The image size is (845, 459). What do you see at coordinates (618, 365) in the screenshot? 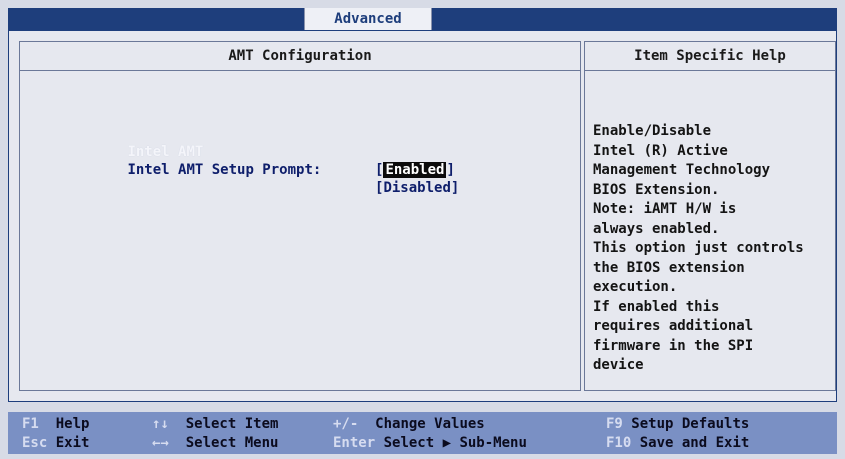
I see `help-line: device` at bounding box center [618, 365].